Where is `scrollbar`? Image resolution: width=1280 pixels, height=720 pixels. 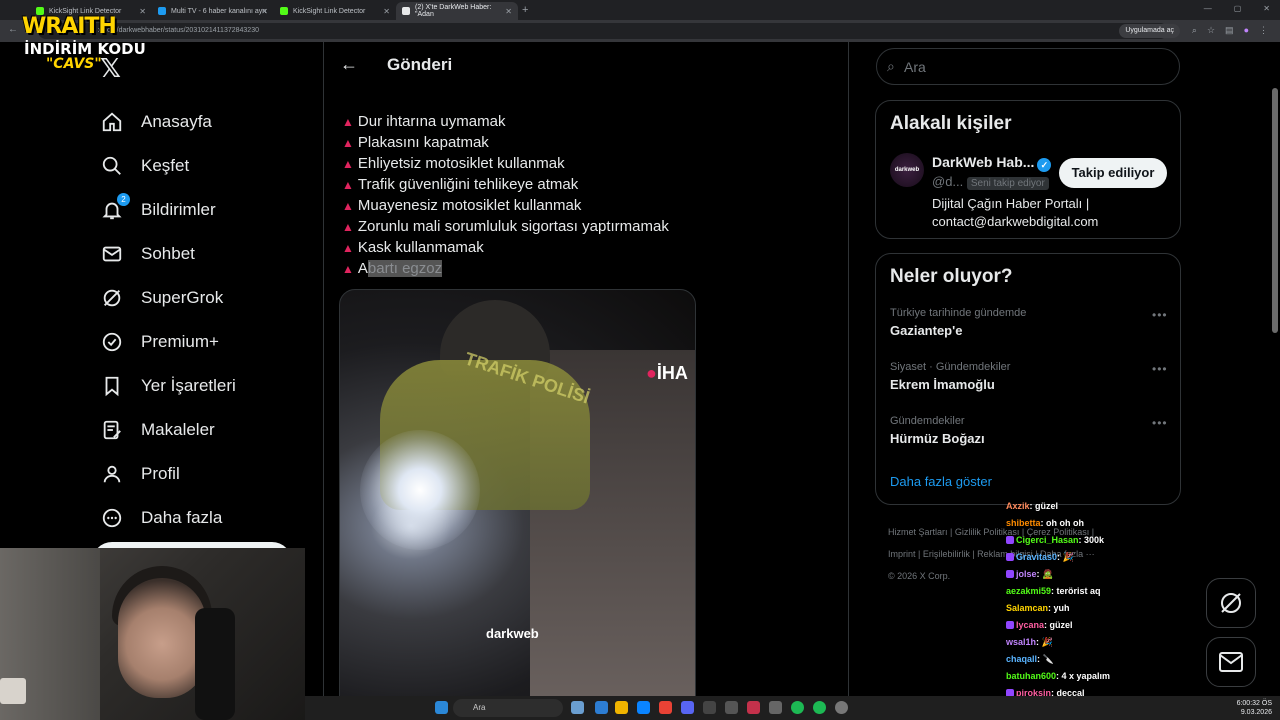
scrollbar is located at coordinates (1275, 210).